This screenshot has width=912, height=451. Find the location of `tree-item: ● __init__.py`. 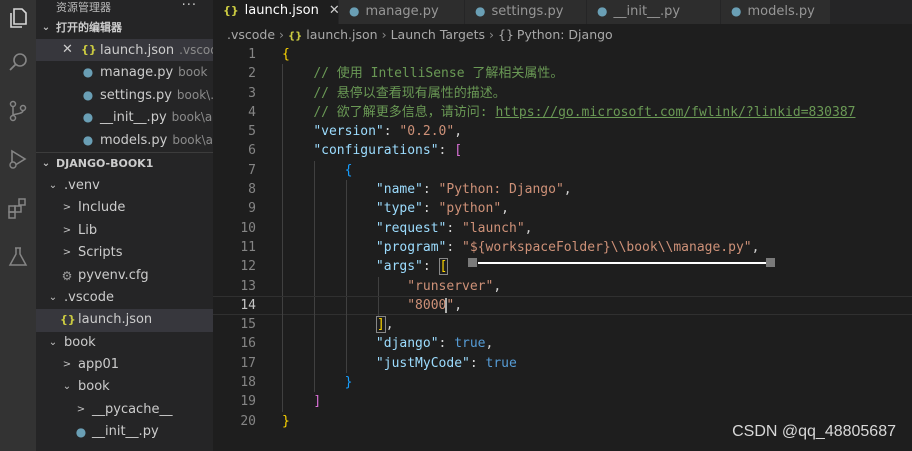

tree-item: ● __init__.py is located at coordinates (124, 432).